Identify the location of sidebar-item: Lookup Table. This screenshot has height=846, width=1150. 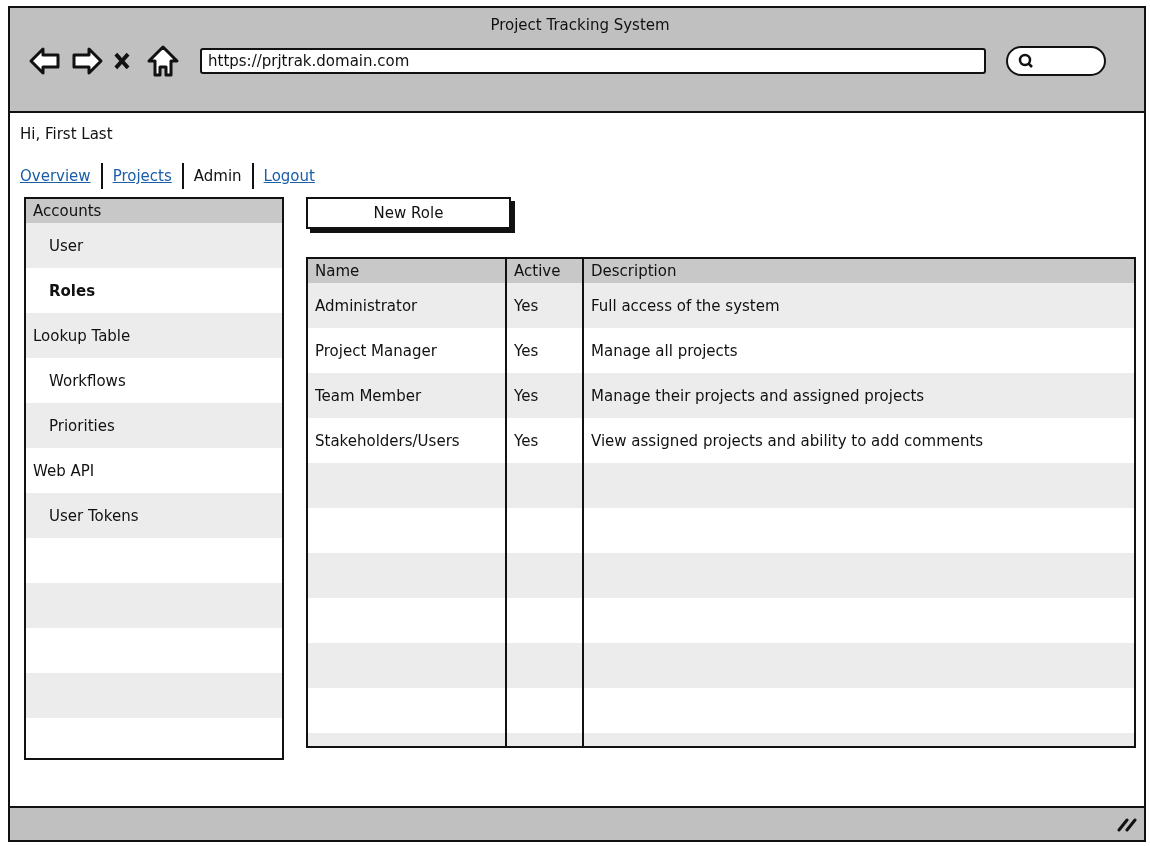
(154, 335).